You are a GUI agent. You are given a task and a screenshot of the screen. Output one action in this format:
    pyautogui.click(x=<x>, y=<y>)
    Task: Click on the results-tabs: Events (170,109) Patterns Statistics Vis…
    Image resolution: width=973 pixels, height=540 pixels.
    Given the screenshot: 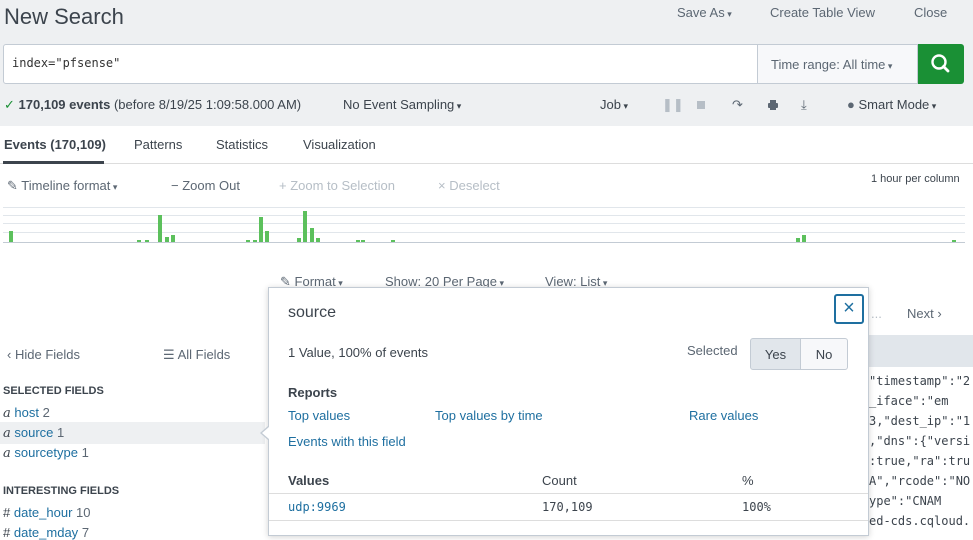 What is the action you would take?
    pyautogui.click(x=486, y=145)
    